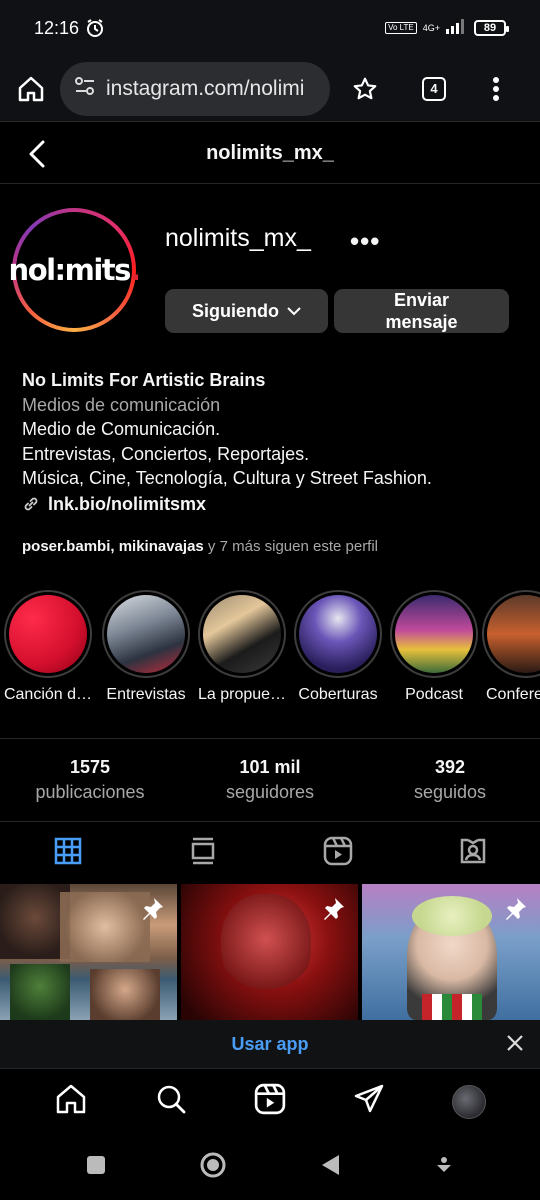  What do you see at coordinates (121, 404) in the screenshot?
I see `bio-category: Medios de comunicación` at bounding box center [121, 404].